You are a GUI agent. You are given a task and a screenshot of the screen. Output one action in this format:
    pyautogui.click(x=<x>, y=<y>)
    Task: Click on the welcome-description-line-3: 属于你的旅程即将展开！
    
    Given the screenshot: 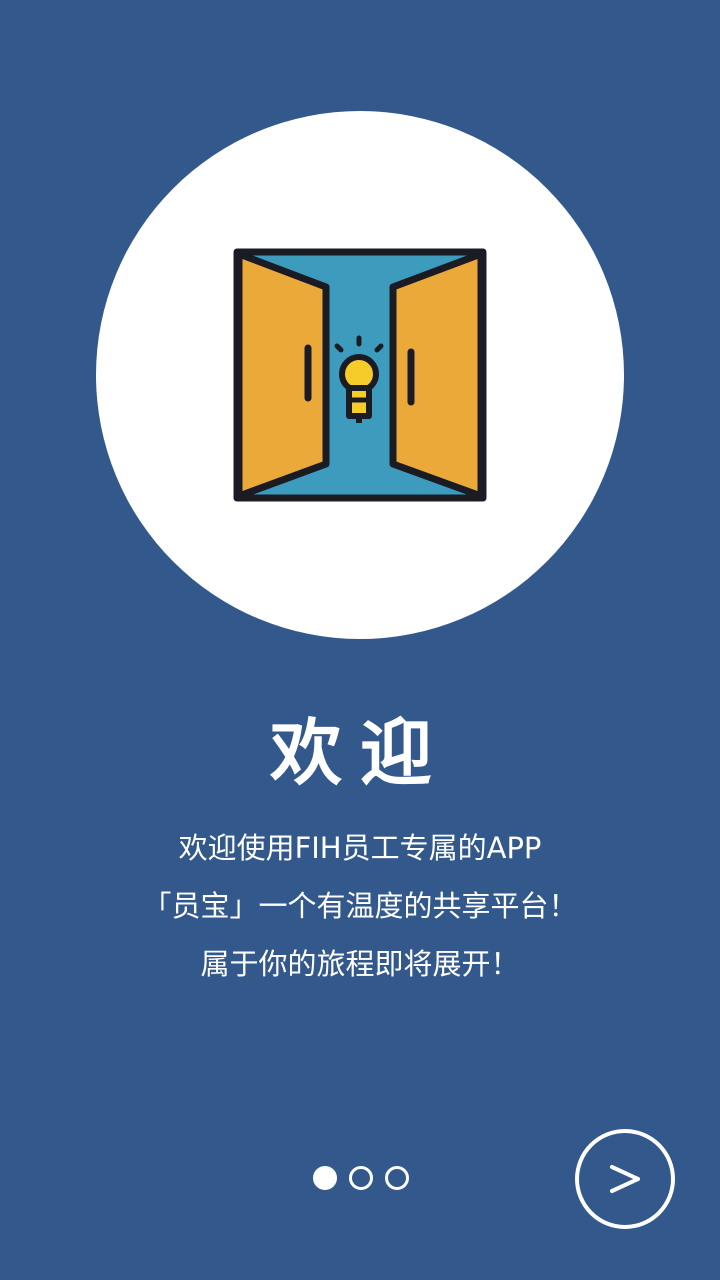 What is the action you would take?
    pyautogui.click(x=360, y=964)
    